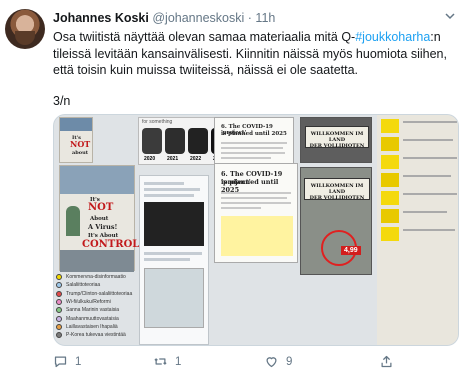 This screenshot has height=376, width=466. Describe the element at coordinates (196, 159) in the screenshot. I see `year-label-3: 2022` at that location.